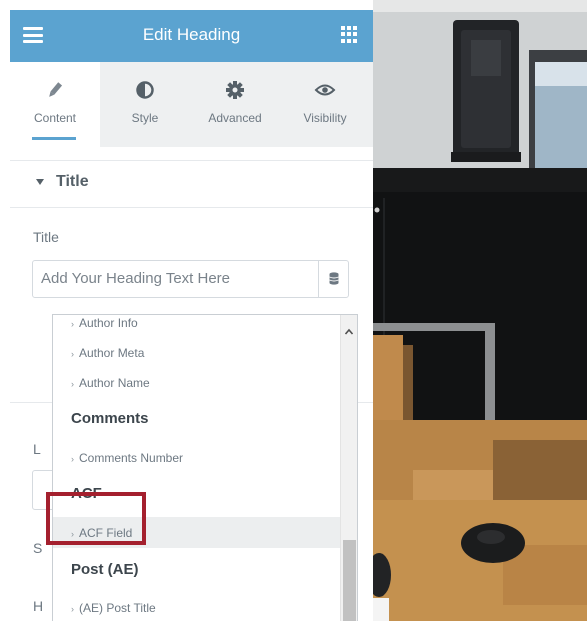 This screenshot has height=621, width=587. What do you see at coordinates (235, 118) in the screenshot?
I see `tab-label: Advanced` at bounding box center [235, 118].